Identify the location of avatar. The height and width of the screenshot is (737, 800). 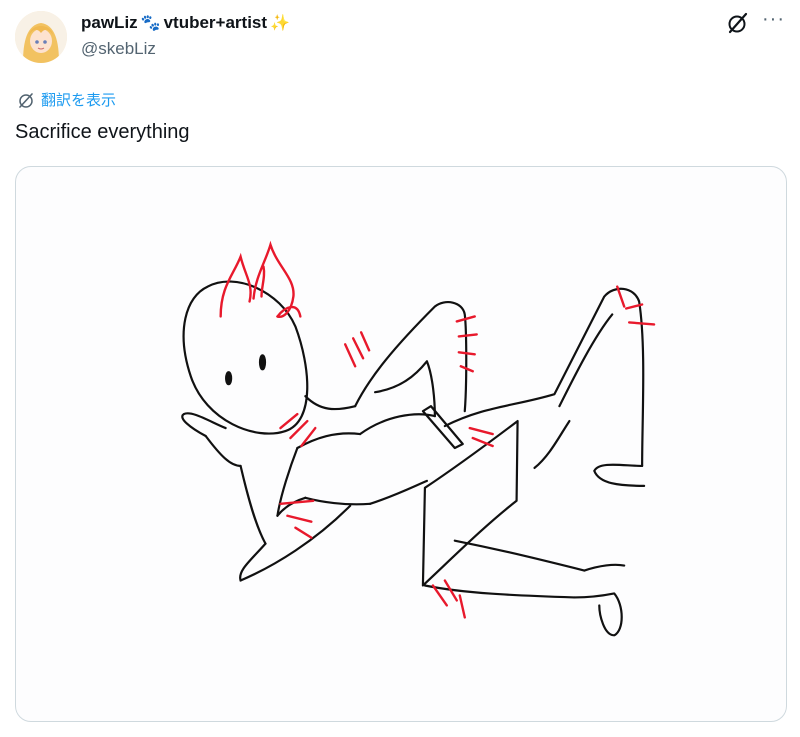
(41, 37).